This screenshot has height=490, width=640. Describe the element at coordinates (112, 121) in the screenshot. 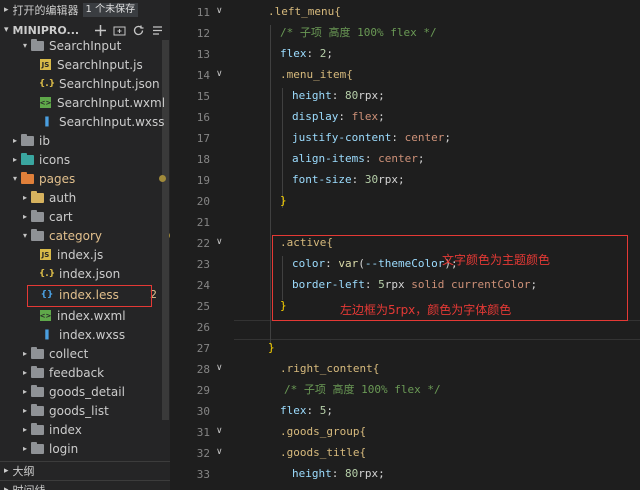

I see `tree-item-label: SearchInput.wxss` at that location.